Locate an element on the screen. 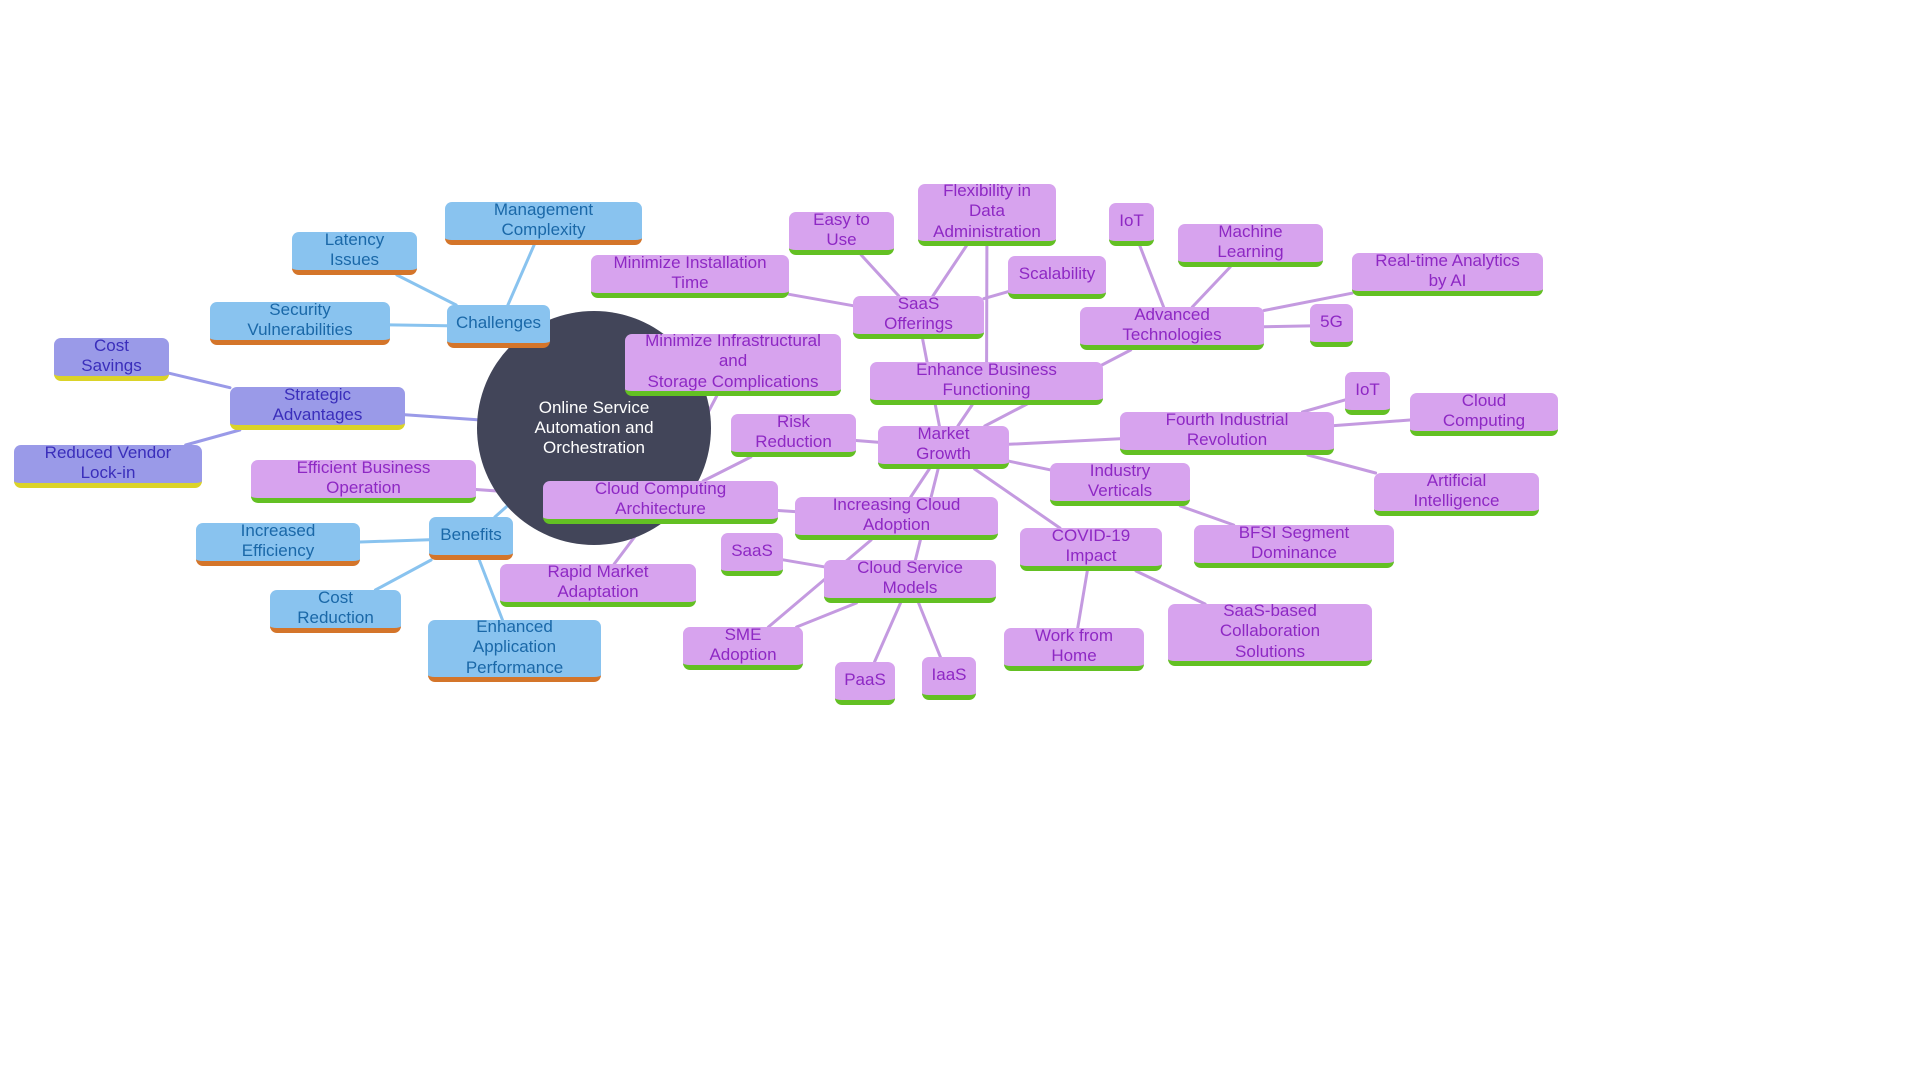 The height and width of the screenshot is (1080, 1920). edge-saasoffer-to-easyuse is located at coordinates (880, 275).